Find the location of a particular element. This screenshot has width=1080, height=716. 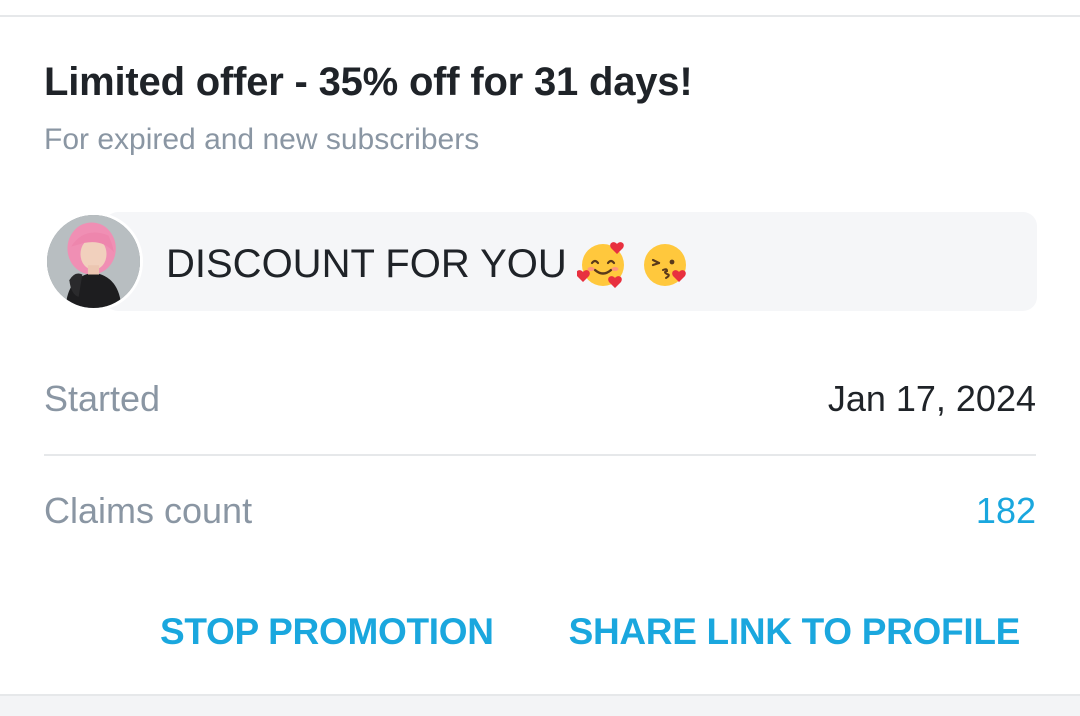

stop-promotion-button: STOP PROMOTION is located at coordinates (327, 632).